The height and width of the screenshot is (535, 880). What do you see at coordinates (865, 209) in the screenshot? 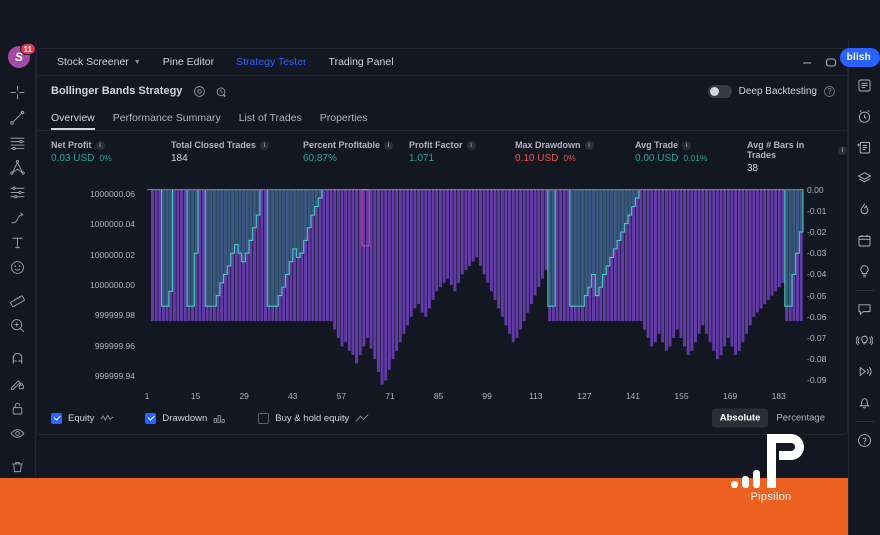
I see `hotlist-flame-icon` at bounding box center [865, 209].